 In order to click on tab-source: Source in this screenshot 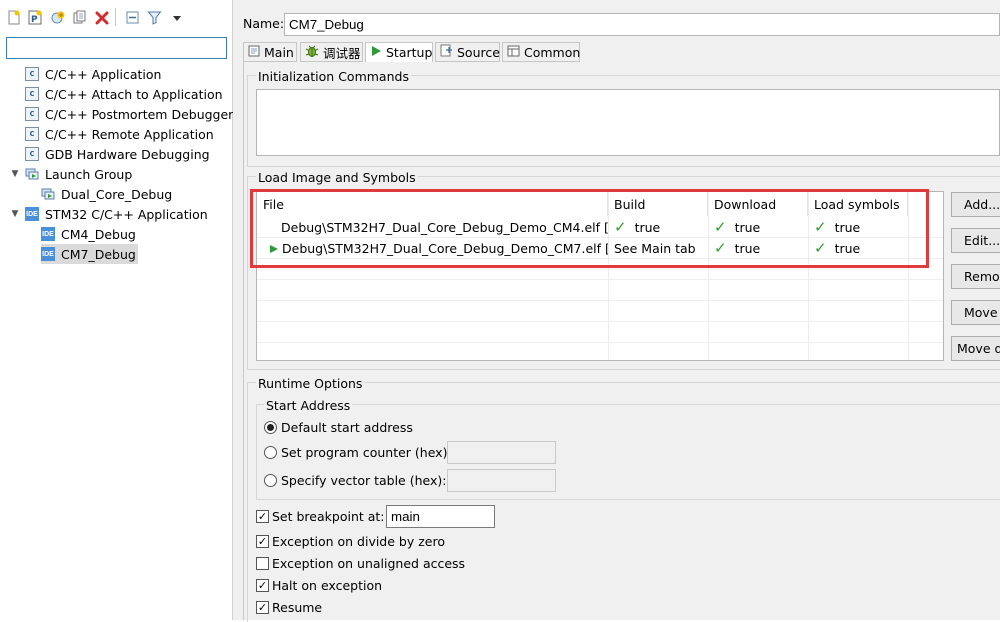, I will do `click(467, 52)`.